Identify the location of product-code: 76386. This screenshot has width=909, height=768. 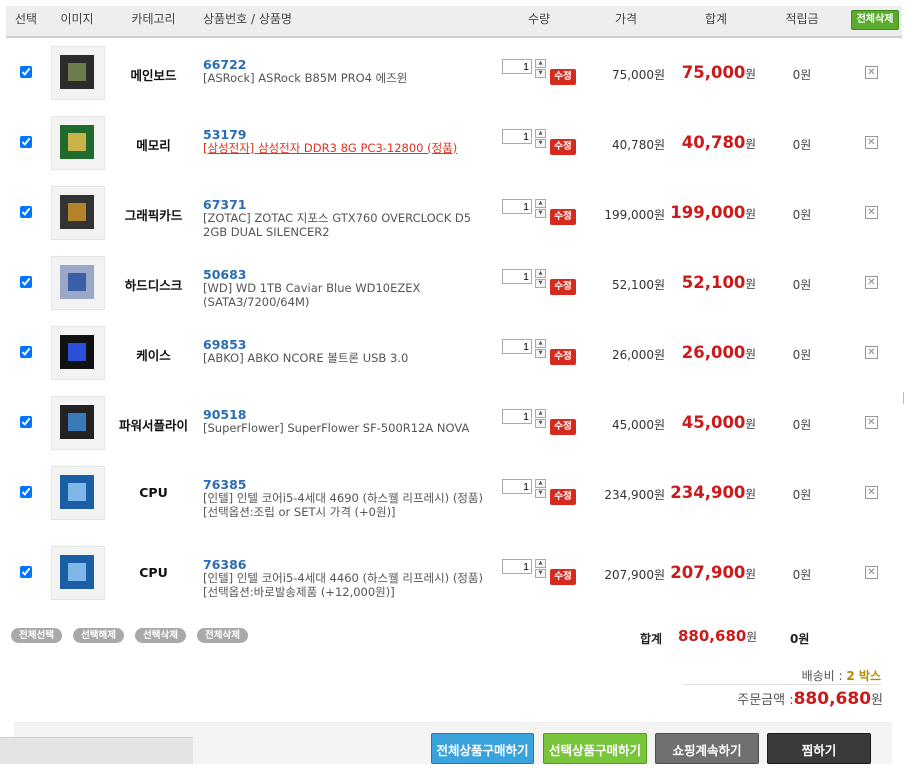
(225, 564).